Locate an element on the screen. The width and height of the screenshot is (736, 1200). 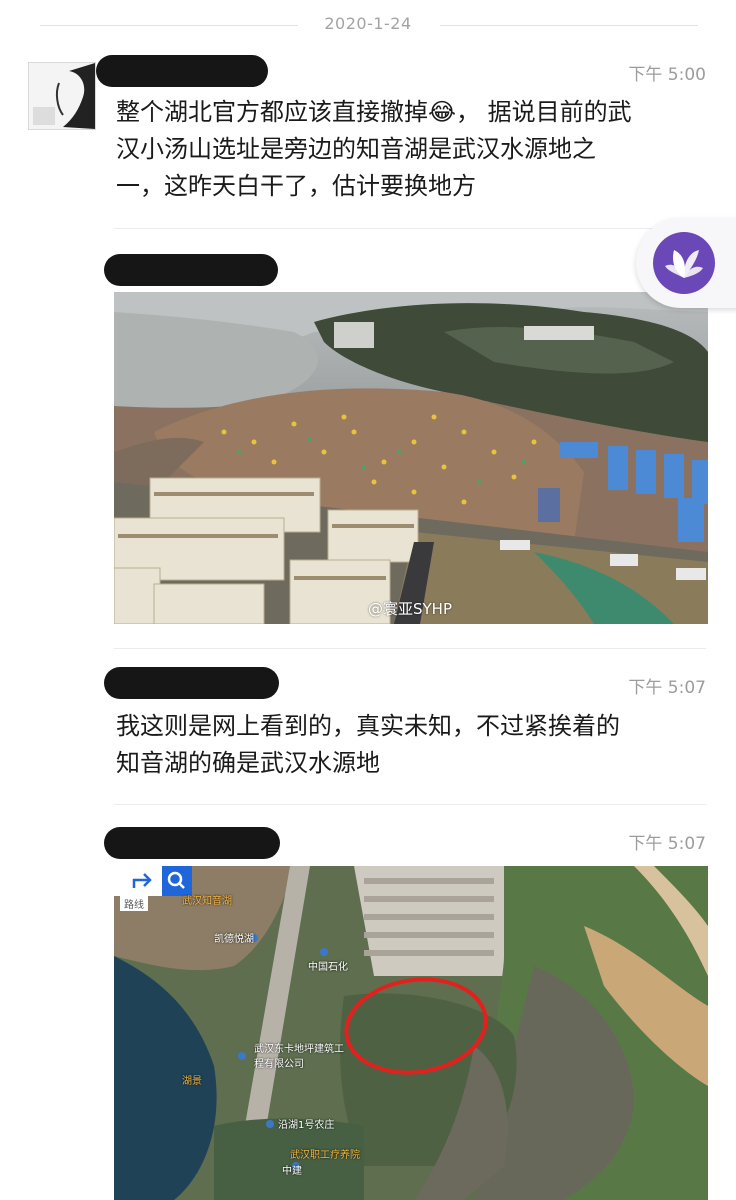
message-line: 知音湖的确是武汉水源地 is located at coordinates (248, 763).